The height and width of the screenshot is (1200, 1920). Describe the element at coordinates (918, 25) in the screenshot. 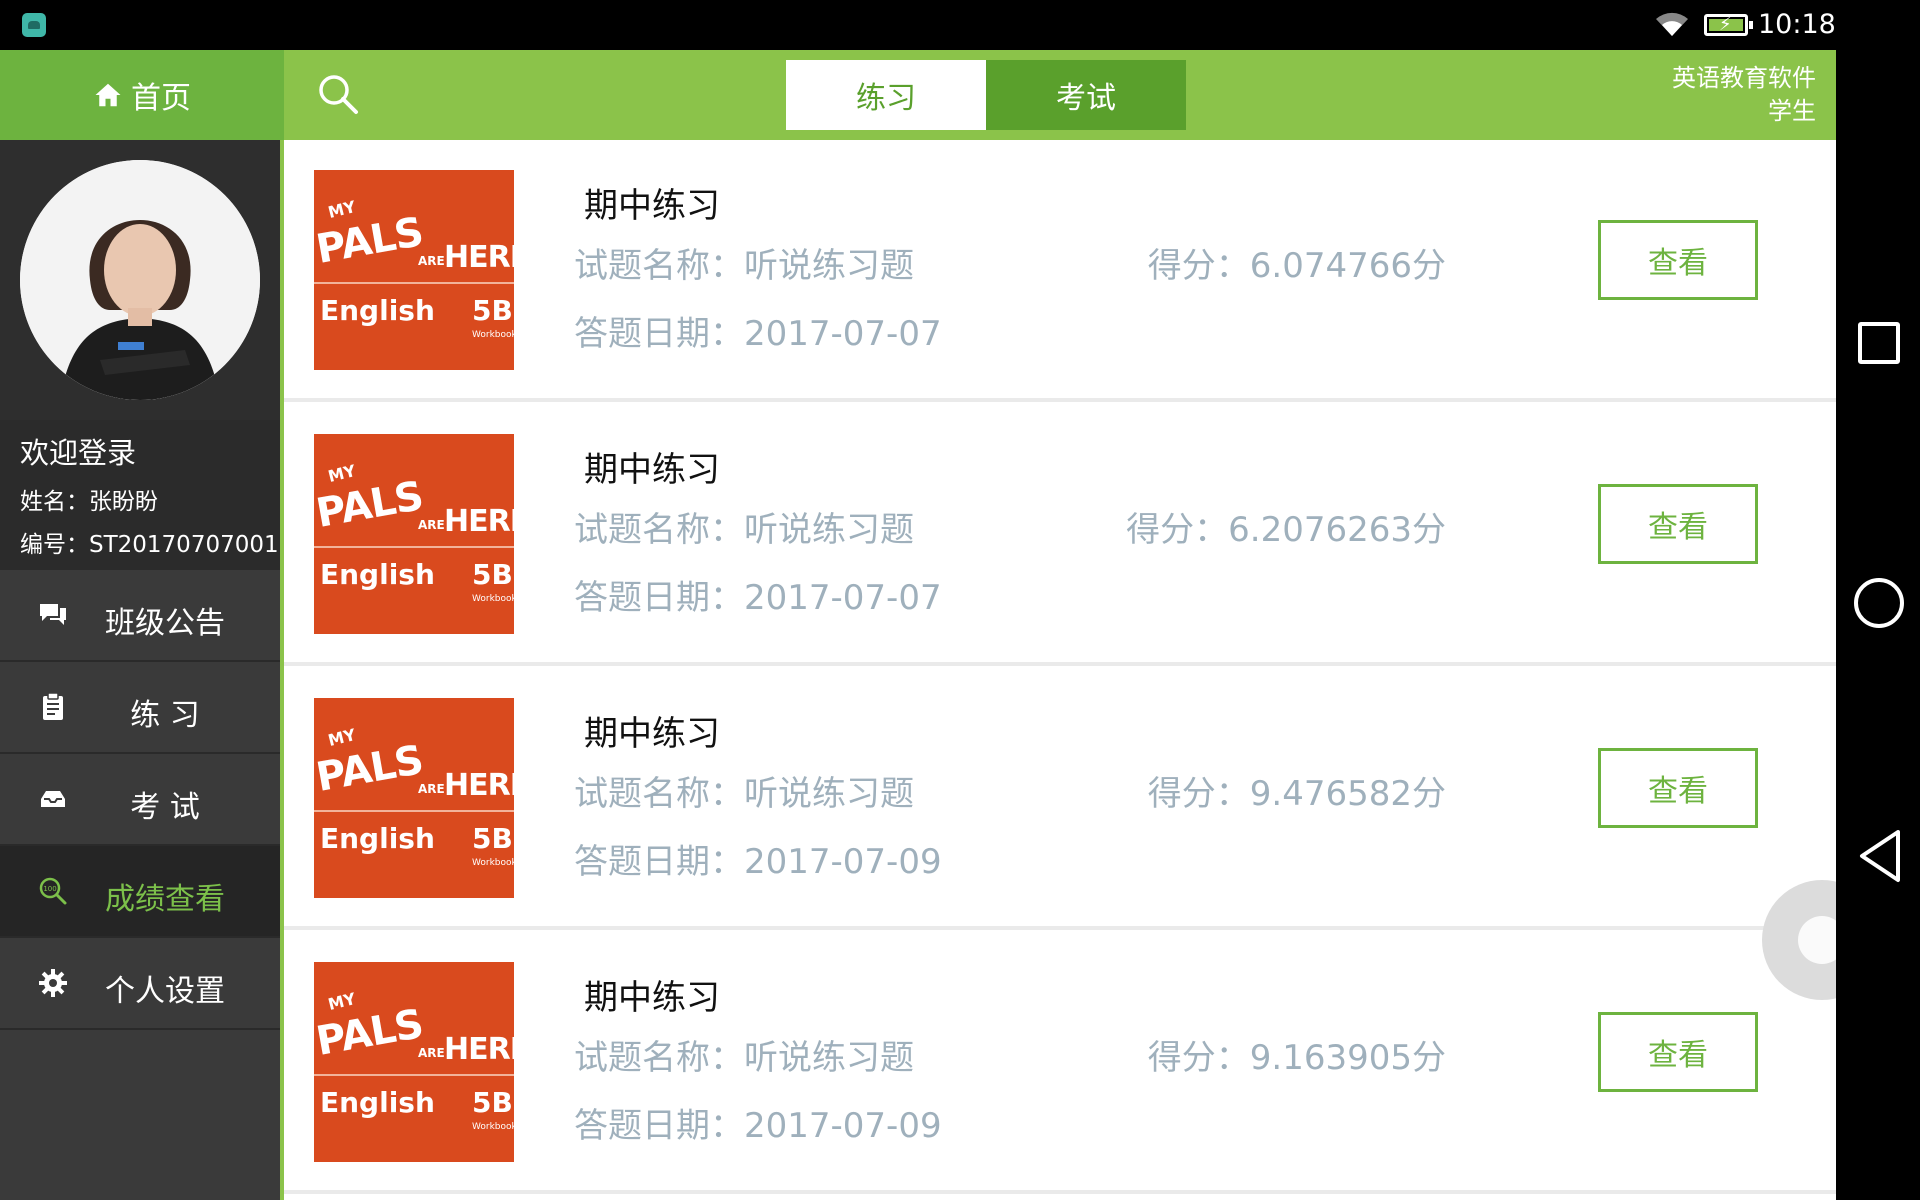

I see `status-bar: ⚡ 10:18` at that location.